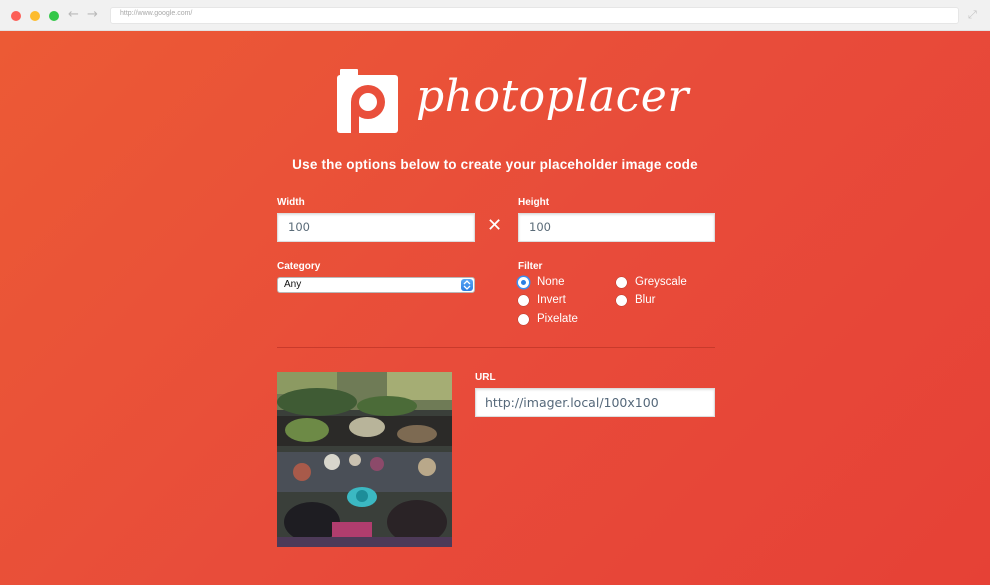 The height and width of the screenshot is (585, 990). Describe the element at coordinates (530, 266) in the screenshot. I see `filter-label: Filter` at that location.